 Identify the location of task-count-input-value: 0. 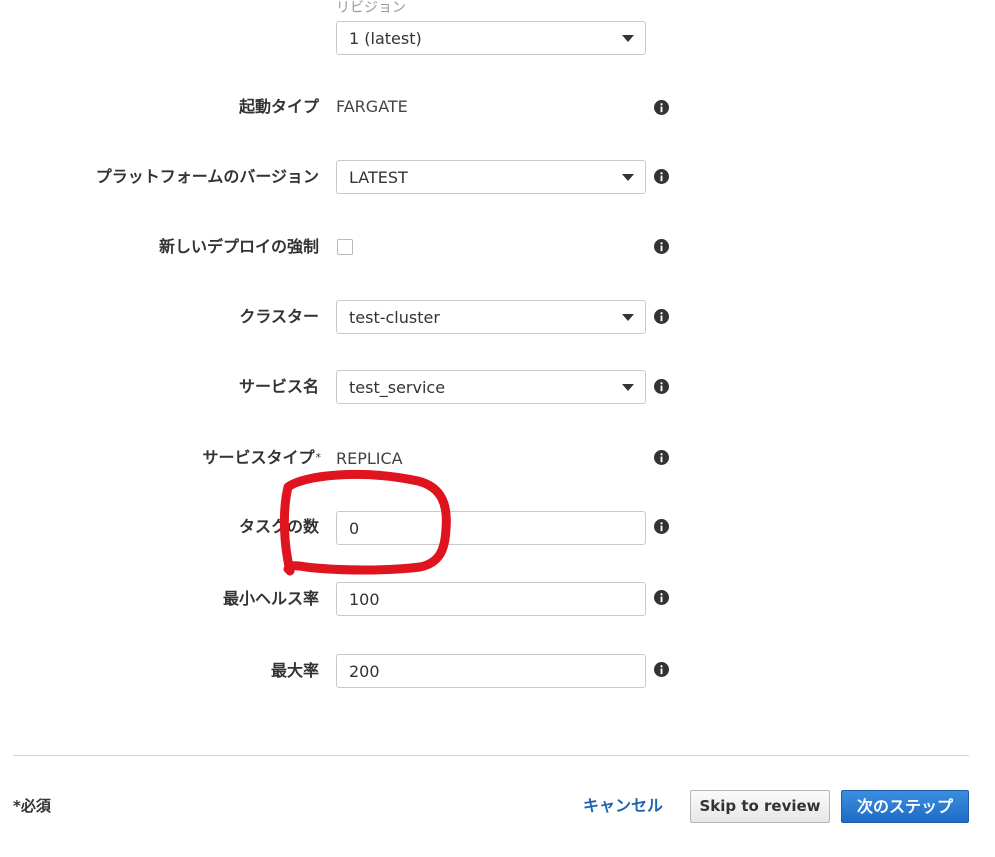
(354, 528).